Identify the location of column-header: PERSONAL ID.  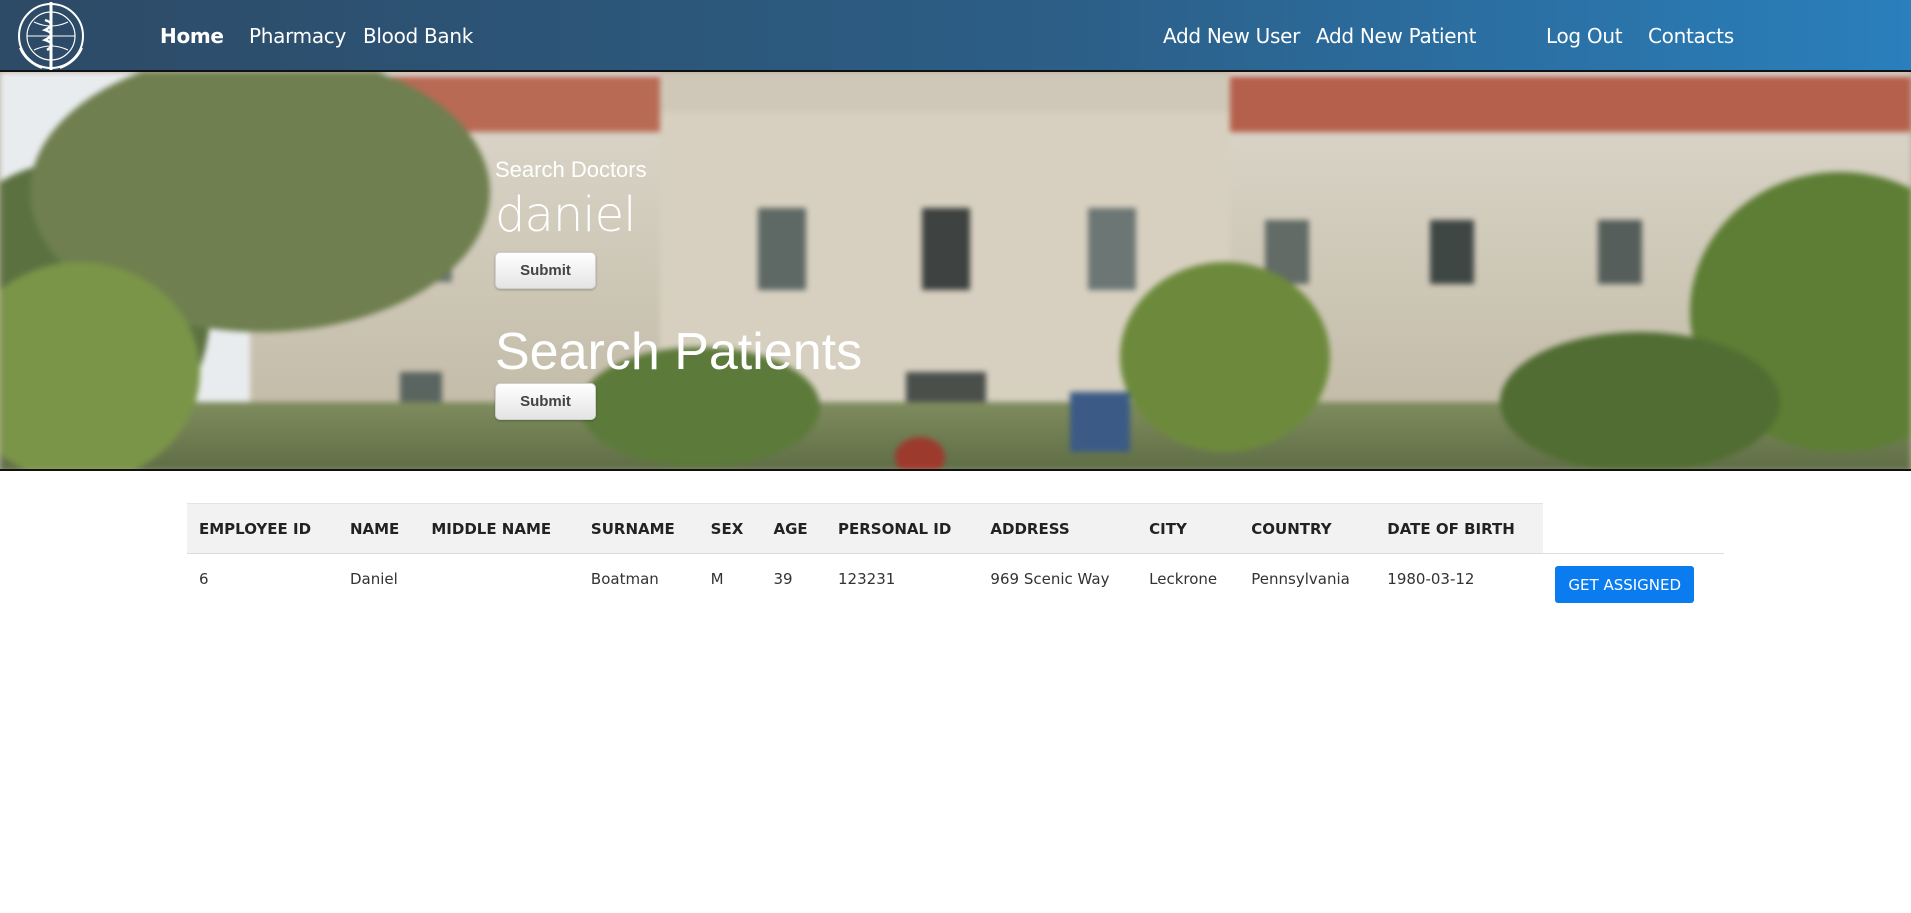
(902, 528).